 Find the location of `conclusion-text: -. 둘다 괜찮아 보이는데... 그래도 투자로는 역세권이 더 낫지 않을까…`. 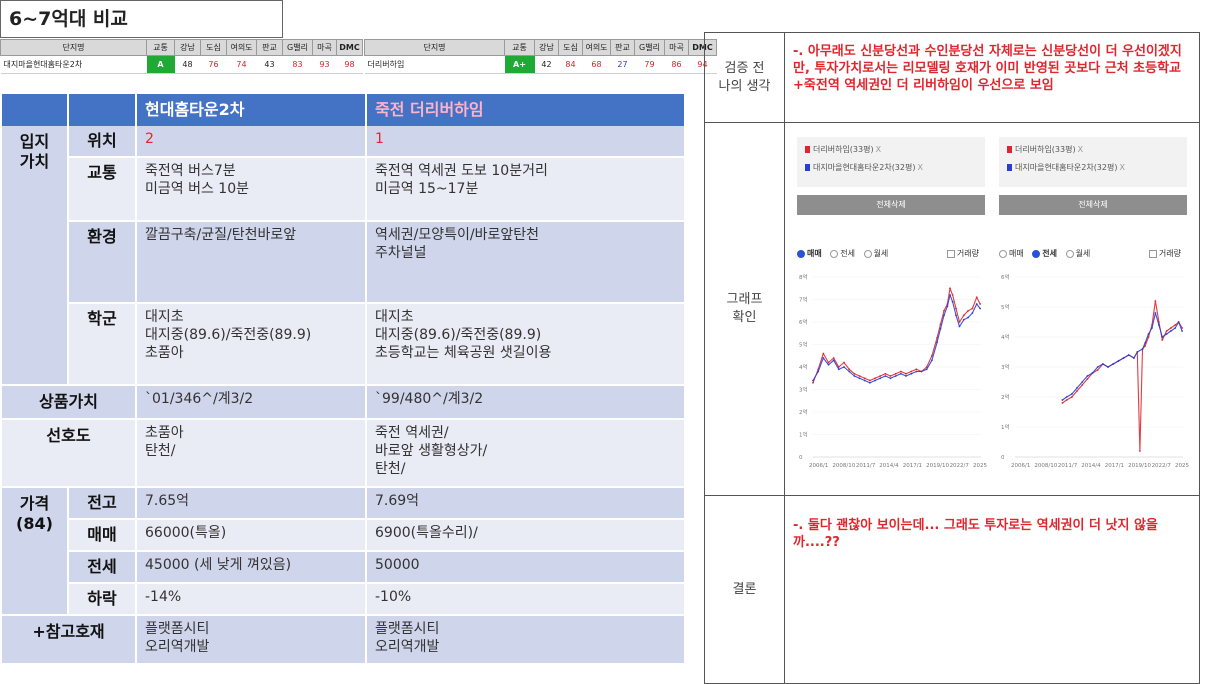

conclusion-text: -. 둘다 괜찮아 보이는데... 그래도 투자로는 역세권이 더 낫지 않을까… is located at coordinates (975, 534).